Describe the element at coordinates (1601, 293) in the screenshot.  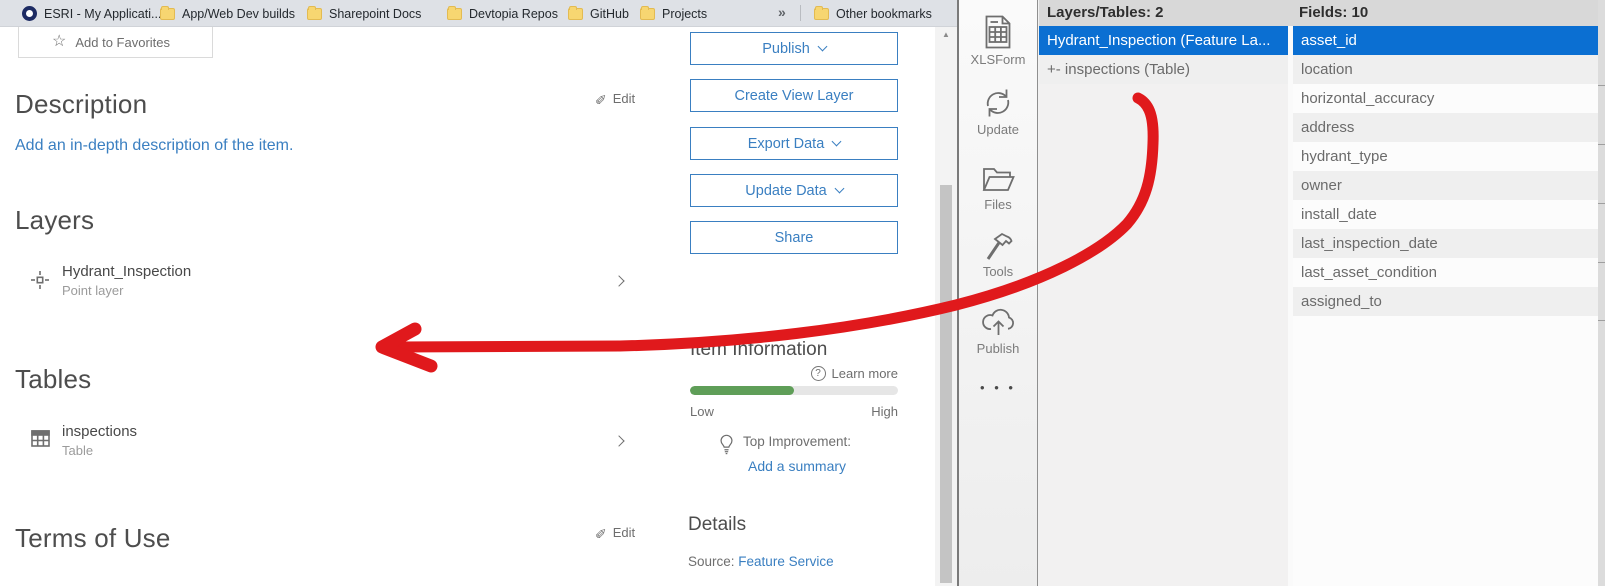
I see `fields-scroll-strip` at that location.